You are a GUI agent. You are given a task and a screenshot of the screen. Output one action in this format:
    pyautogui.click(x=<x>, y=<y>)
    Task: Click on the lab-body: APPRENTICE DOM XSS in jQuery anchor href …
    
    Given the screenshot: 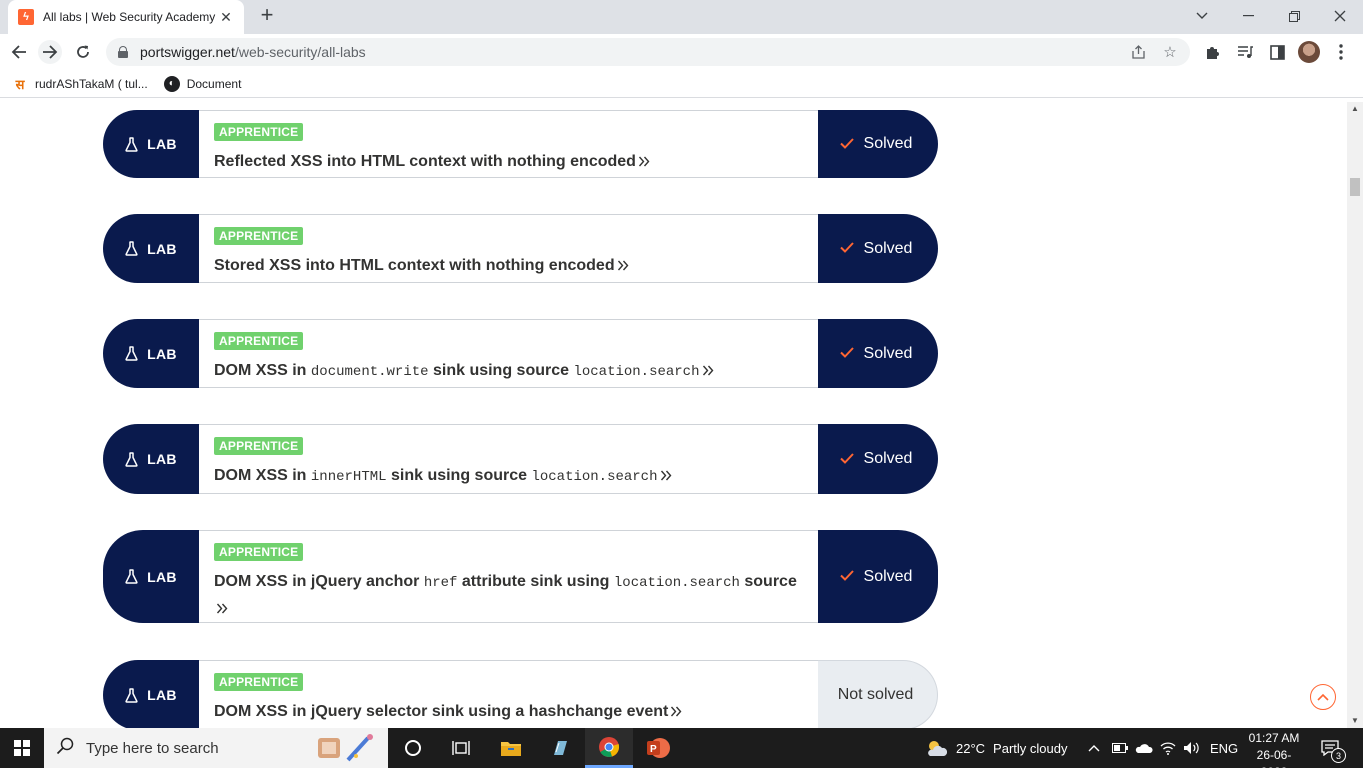 What is the action you would take?
    pyautogui.click(x=508, y=576)
    